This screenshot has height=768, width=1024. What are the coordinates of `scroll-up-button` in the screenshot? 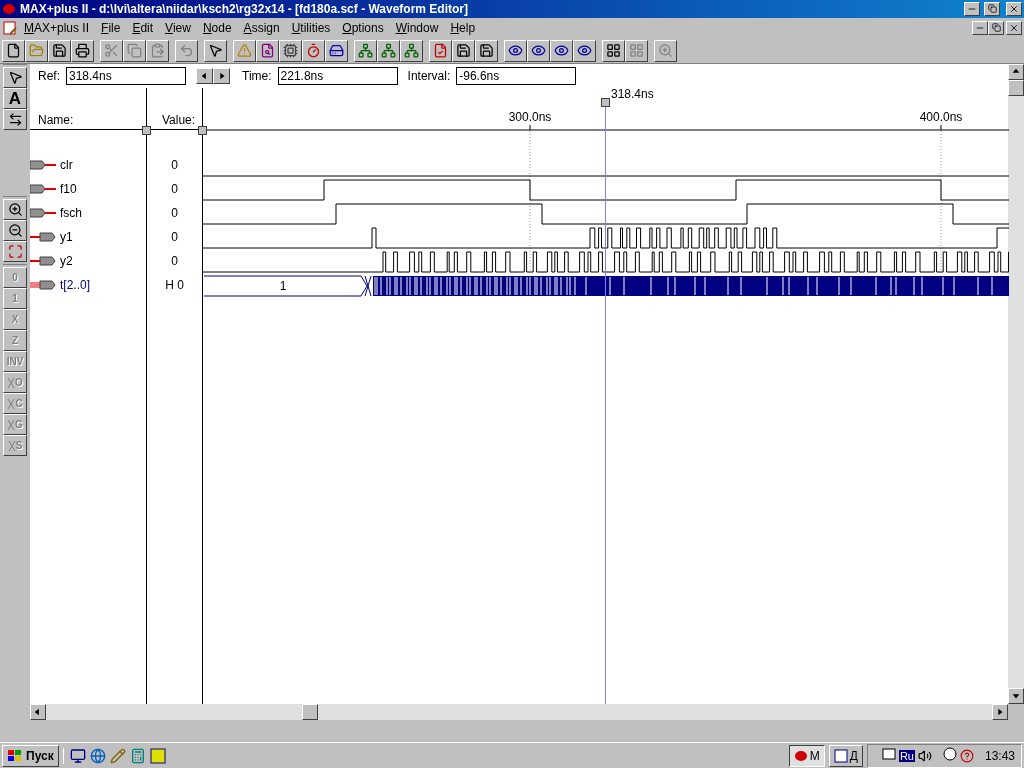 It's located at (1016, 72).